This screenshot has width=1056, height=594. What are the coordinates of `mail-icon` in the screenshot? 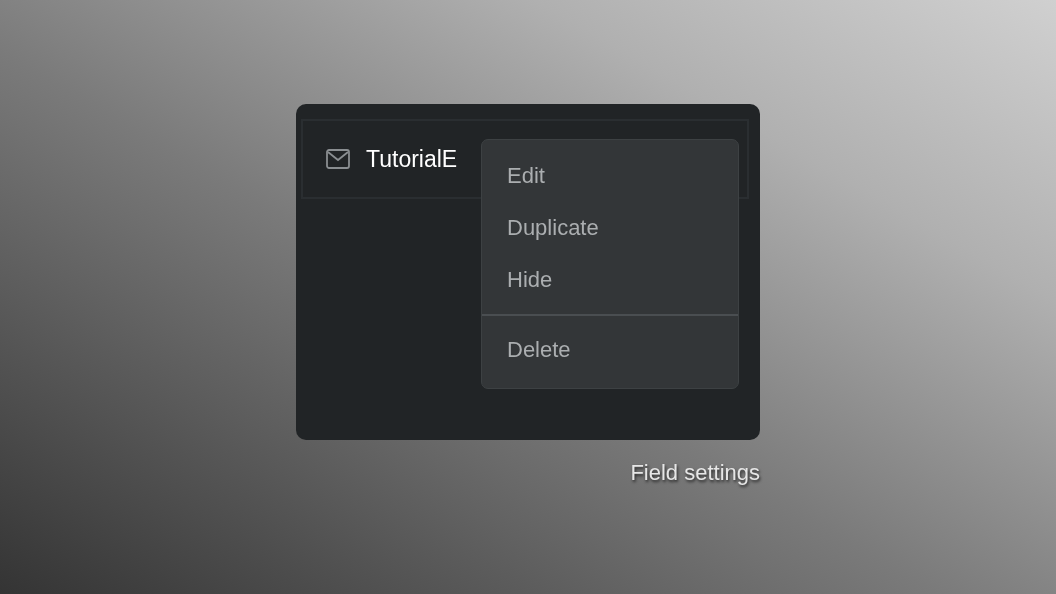 It's located at (338, 159).